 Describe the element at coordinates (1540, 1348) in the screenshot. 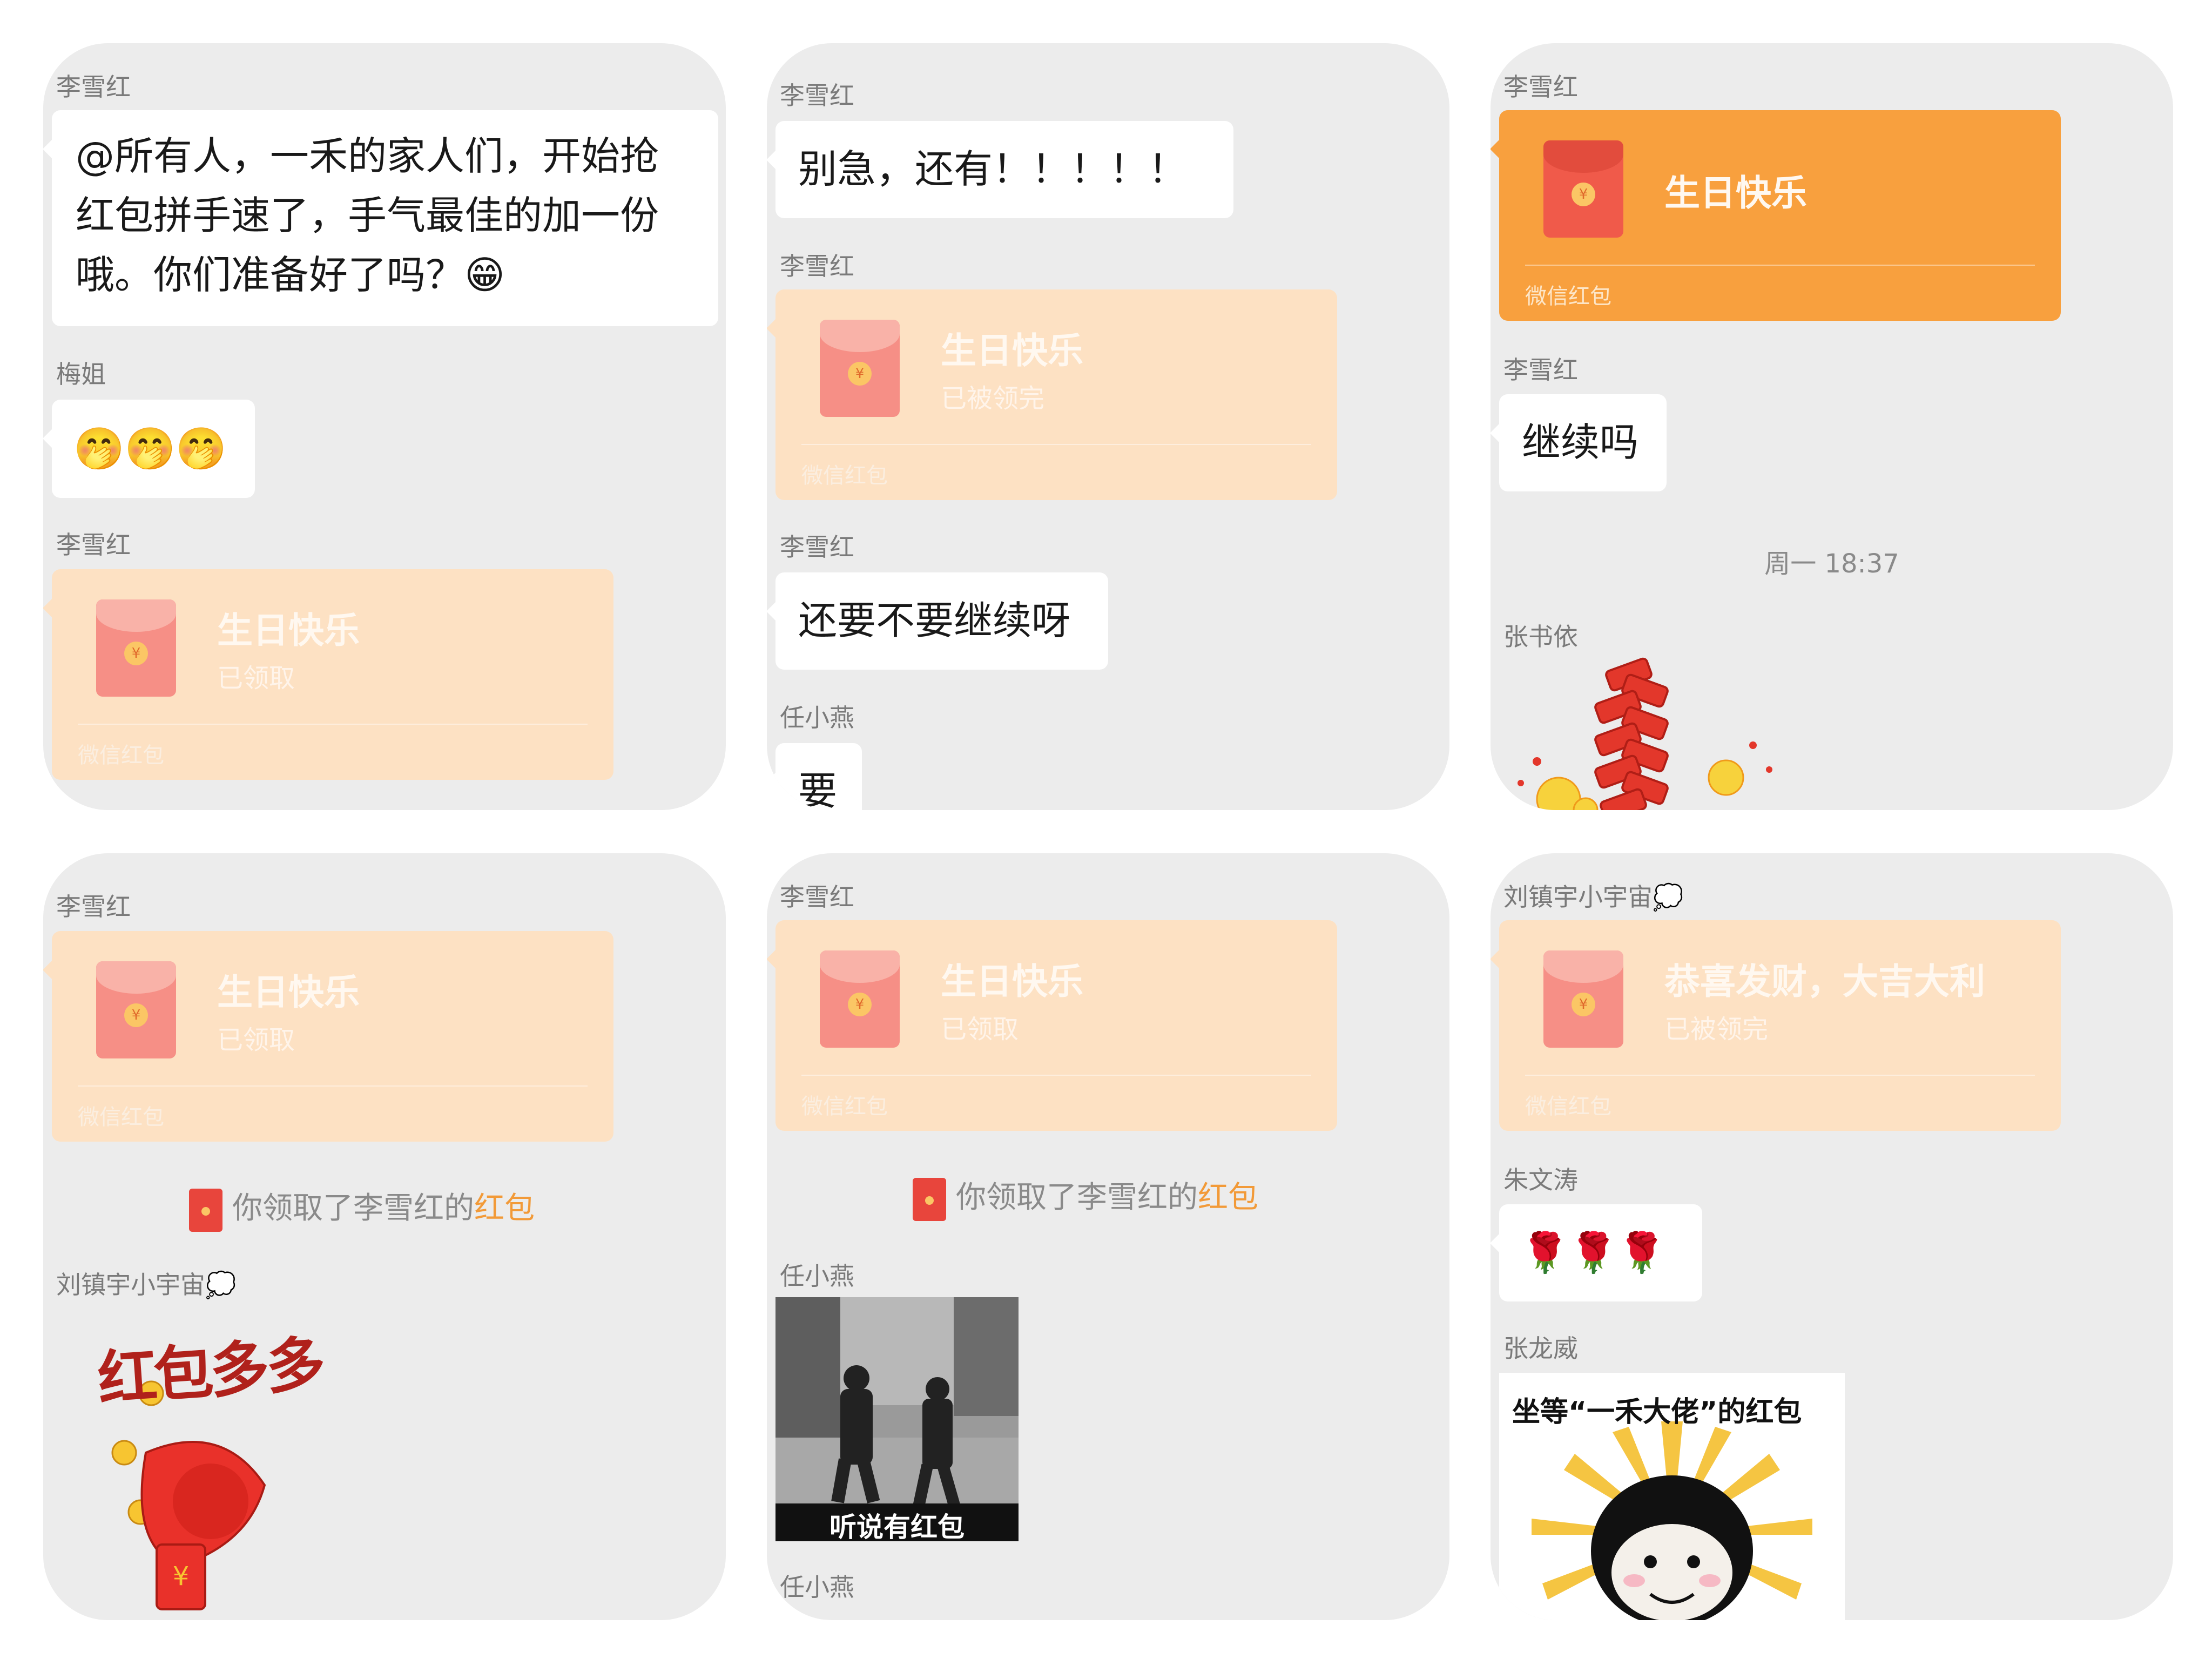

I see `sender-name: 张龙威` at that location.